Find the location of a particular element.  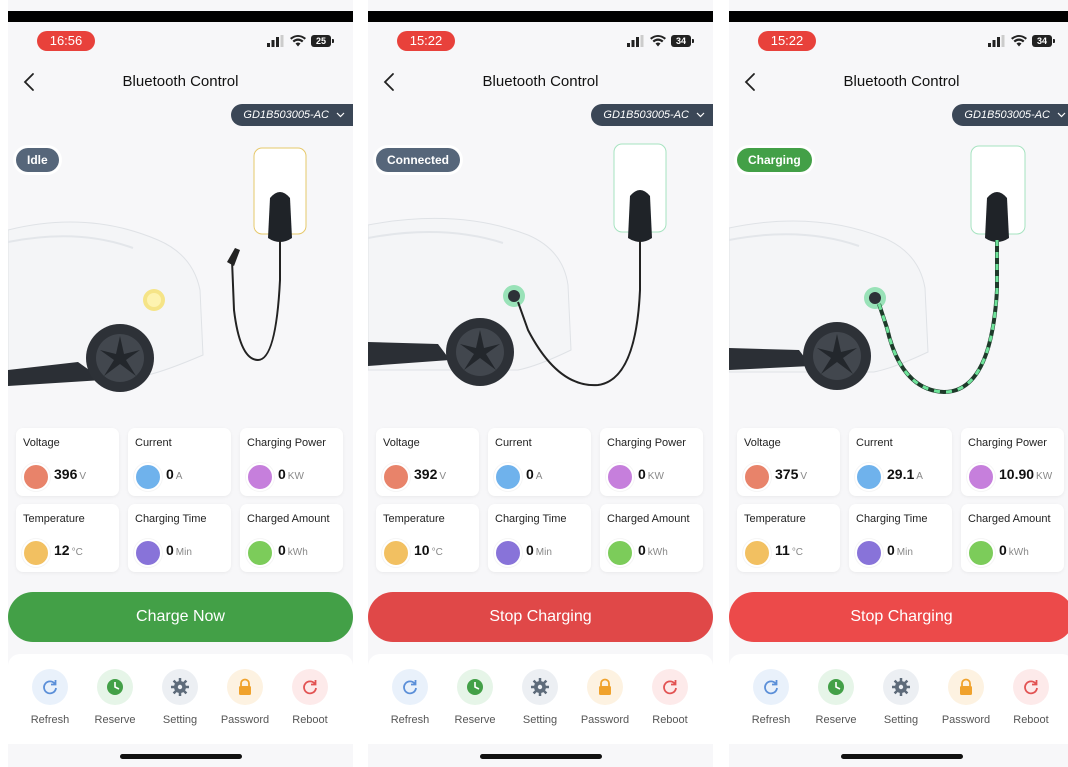

password-label: Password is located at coordinates (245, 720).